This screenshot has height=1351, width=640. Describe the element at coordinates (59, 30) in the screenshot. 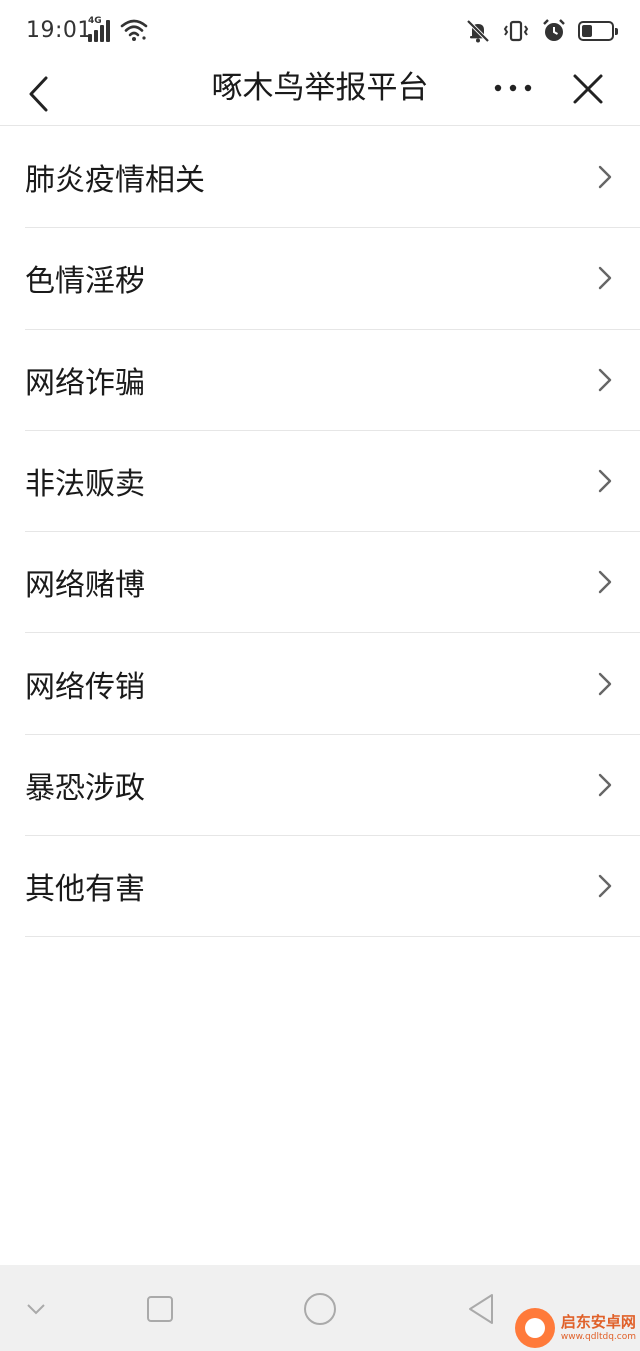

I see `status-time: 19:01` at that location.